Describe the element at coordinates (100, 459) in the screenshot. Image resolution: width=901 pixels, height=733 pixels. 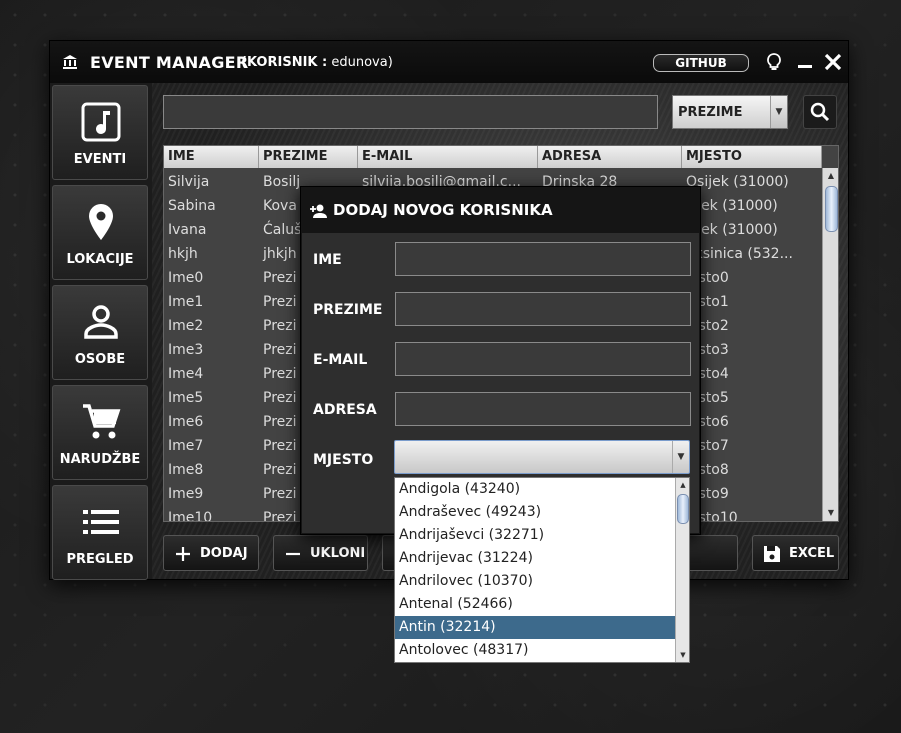
I see `sidebar-item-label: NARUDŽBE` at that location.